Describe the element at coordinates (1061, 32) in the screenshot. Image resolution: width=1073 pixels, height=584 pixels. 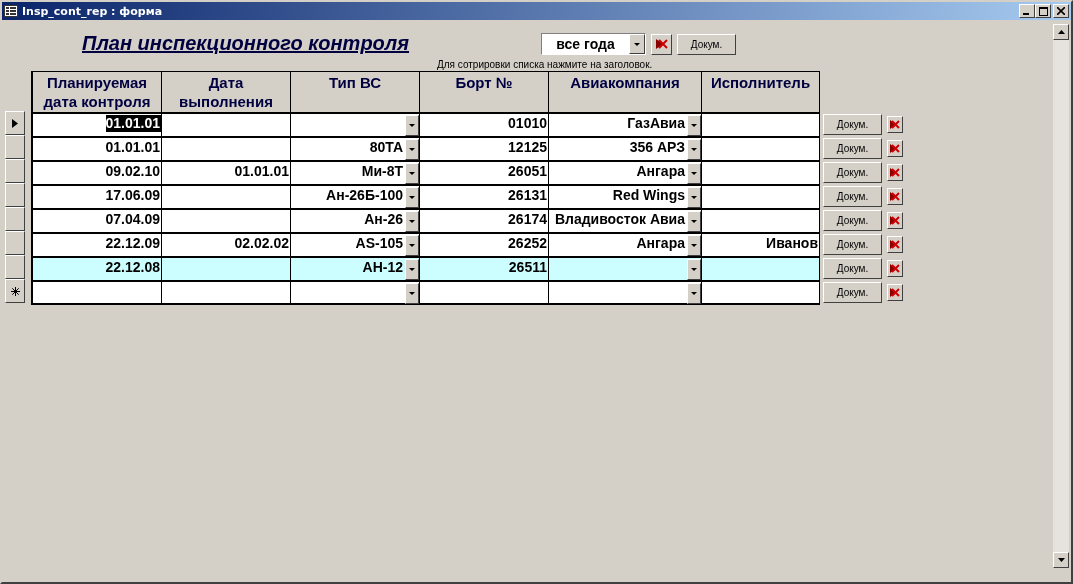
I see `scroll-up-icon` at that location.